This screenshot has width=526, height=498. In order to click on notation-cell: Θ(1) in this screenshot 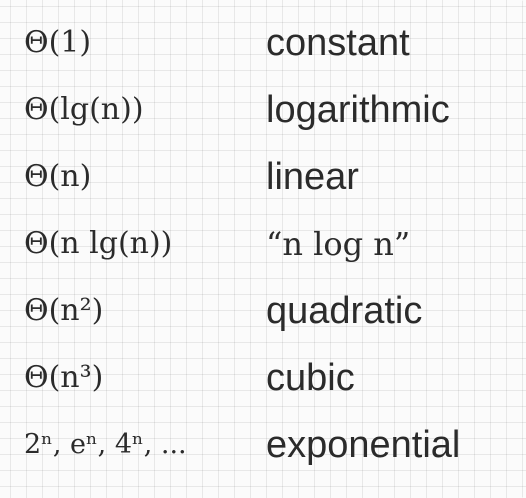, I will do `click(58, 42)`.